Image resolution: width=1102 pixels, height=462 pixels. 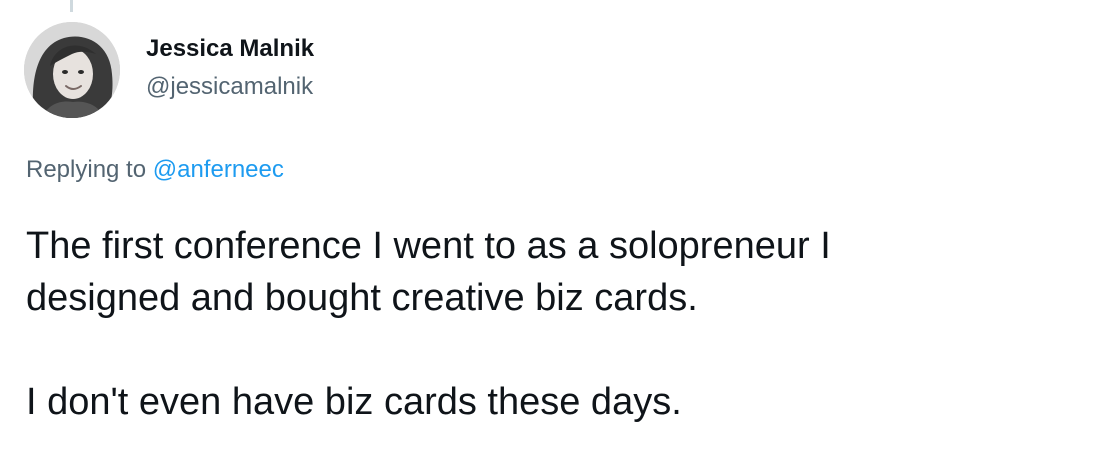 I want to click on avatar, so click(x=72, y=70).